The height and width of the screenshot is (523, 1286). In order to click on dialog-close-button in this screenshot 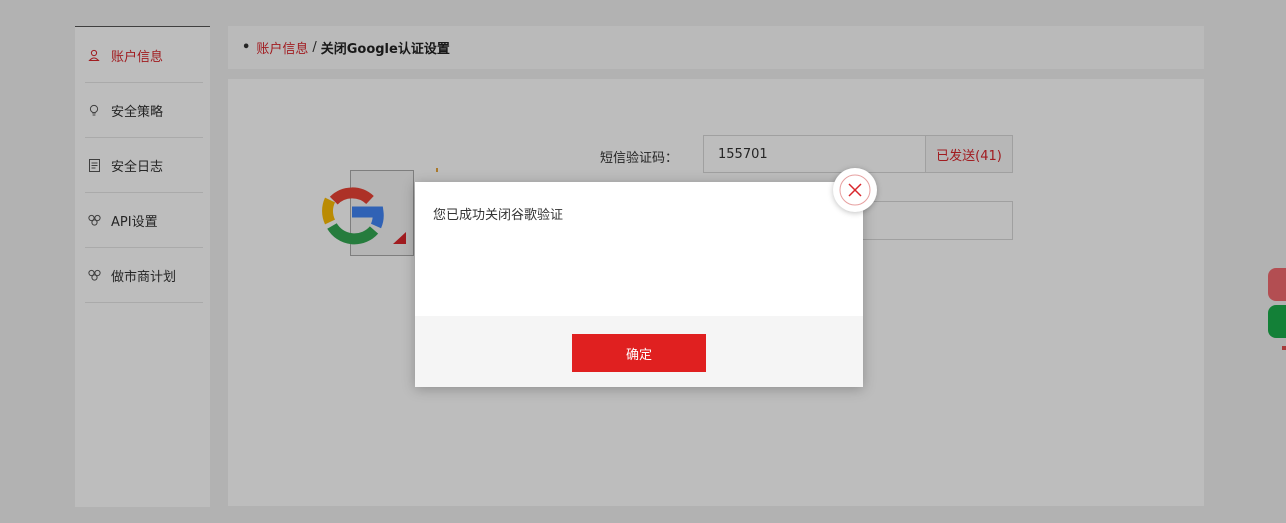, I will do `click(855, 190)`.